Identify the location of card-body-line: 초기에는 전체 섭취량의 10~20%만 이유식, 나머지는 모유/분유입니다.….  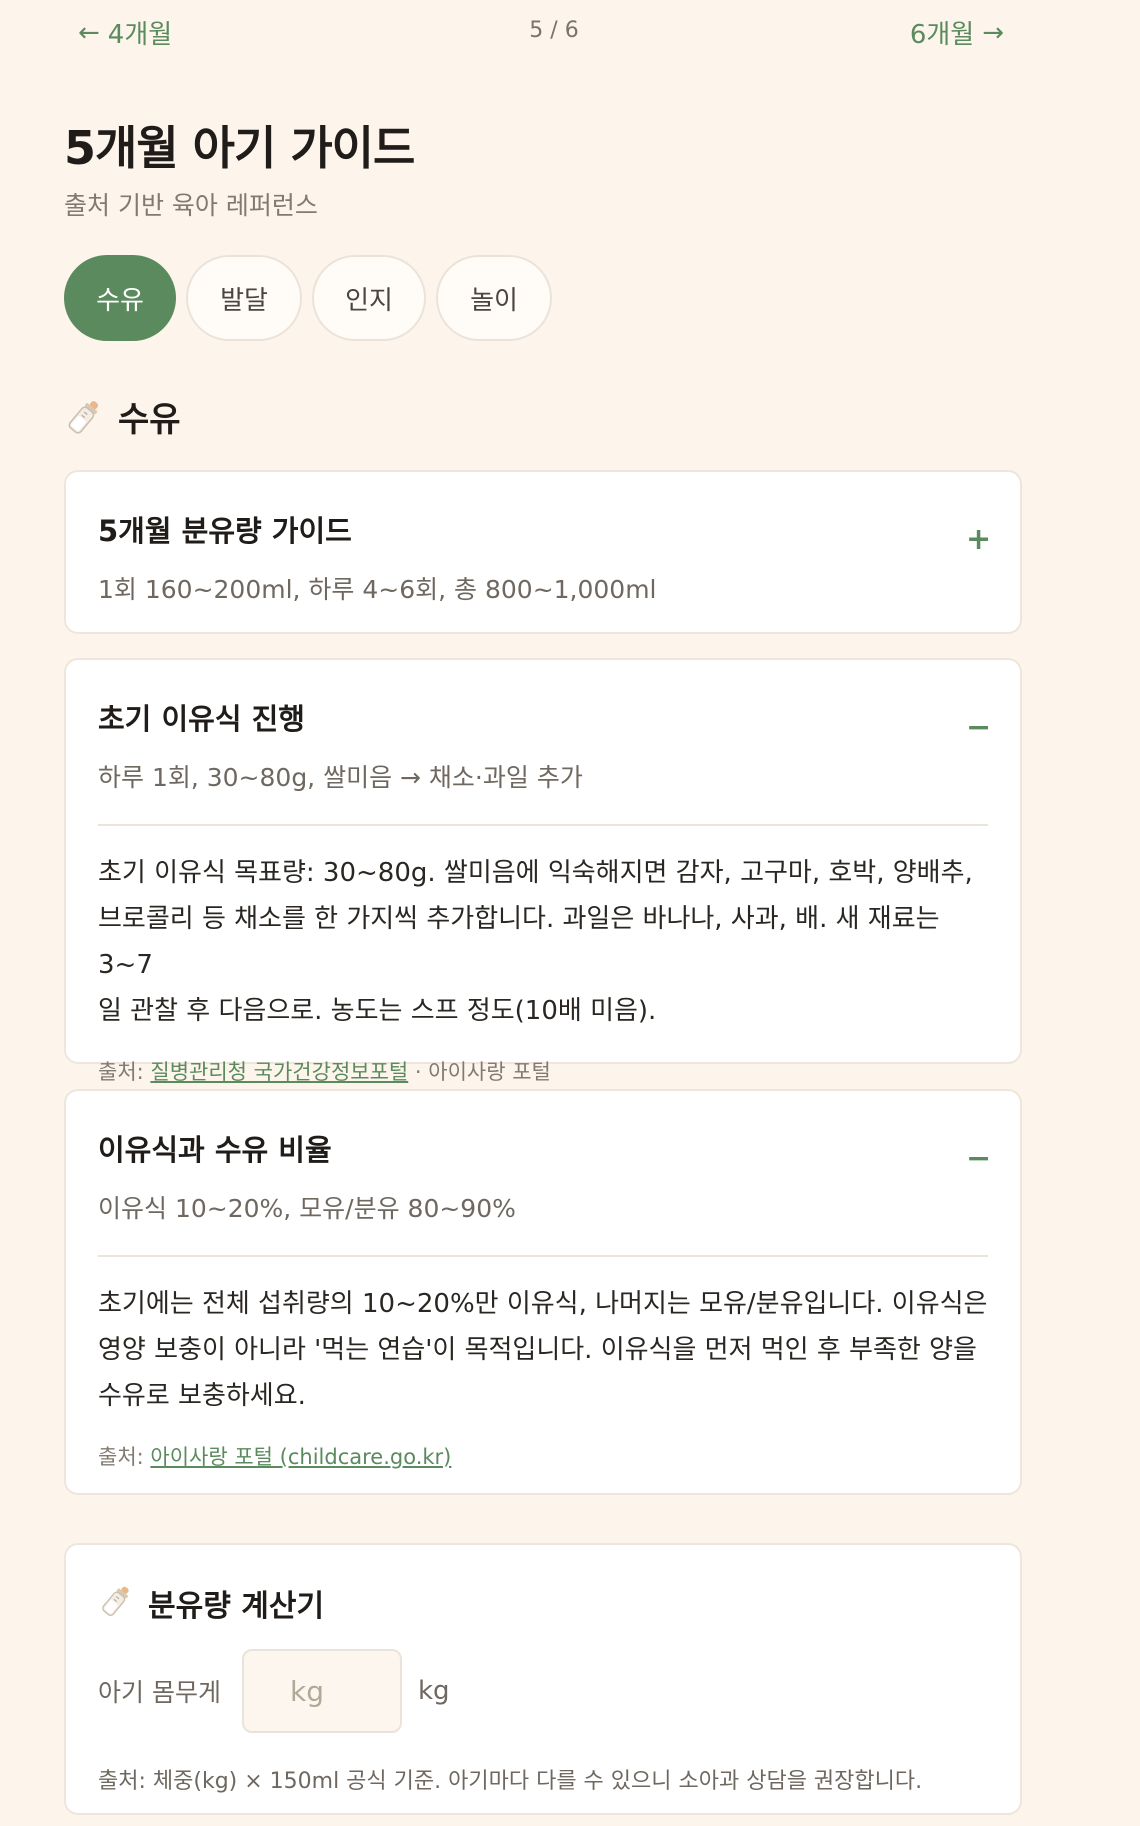
(543, 1304).